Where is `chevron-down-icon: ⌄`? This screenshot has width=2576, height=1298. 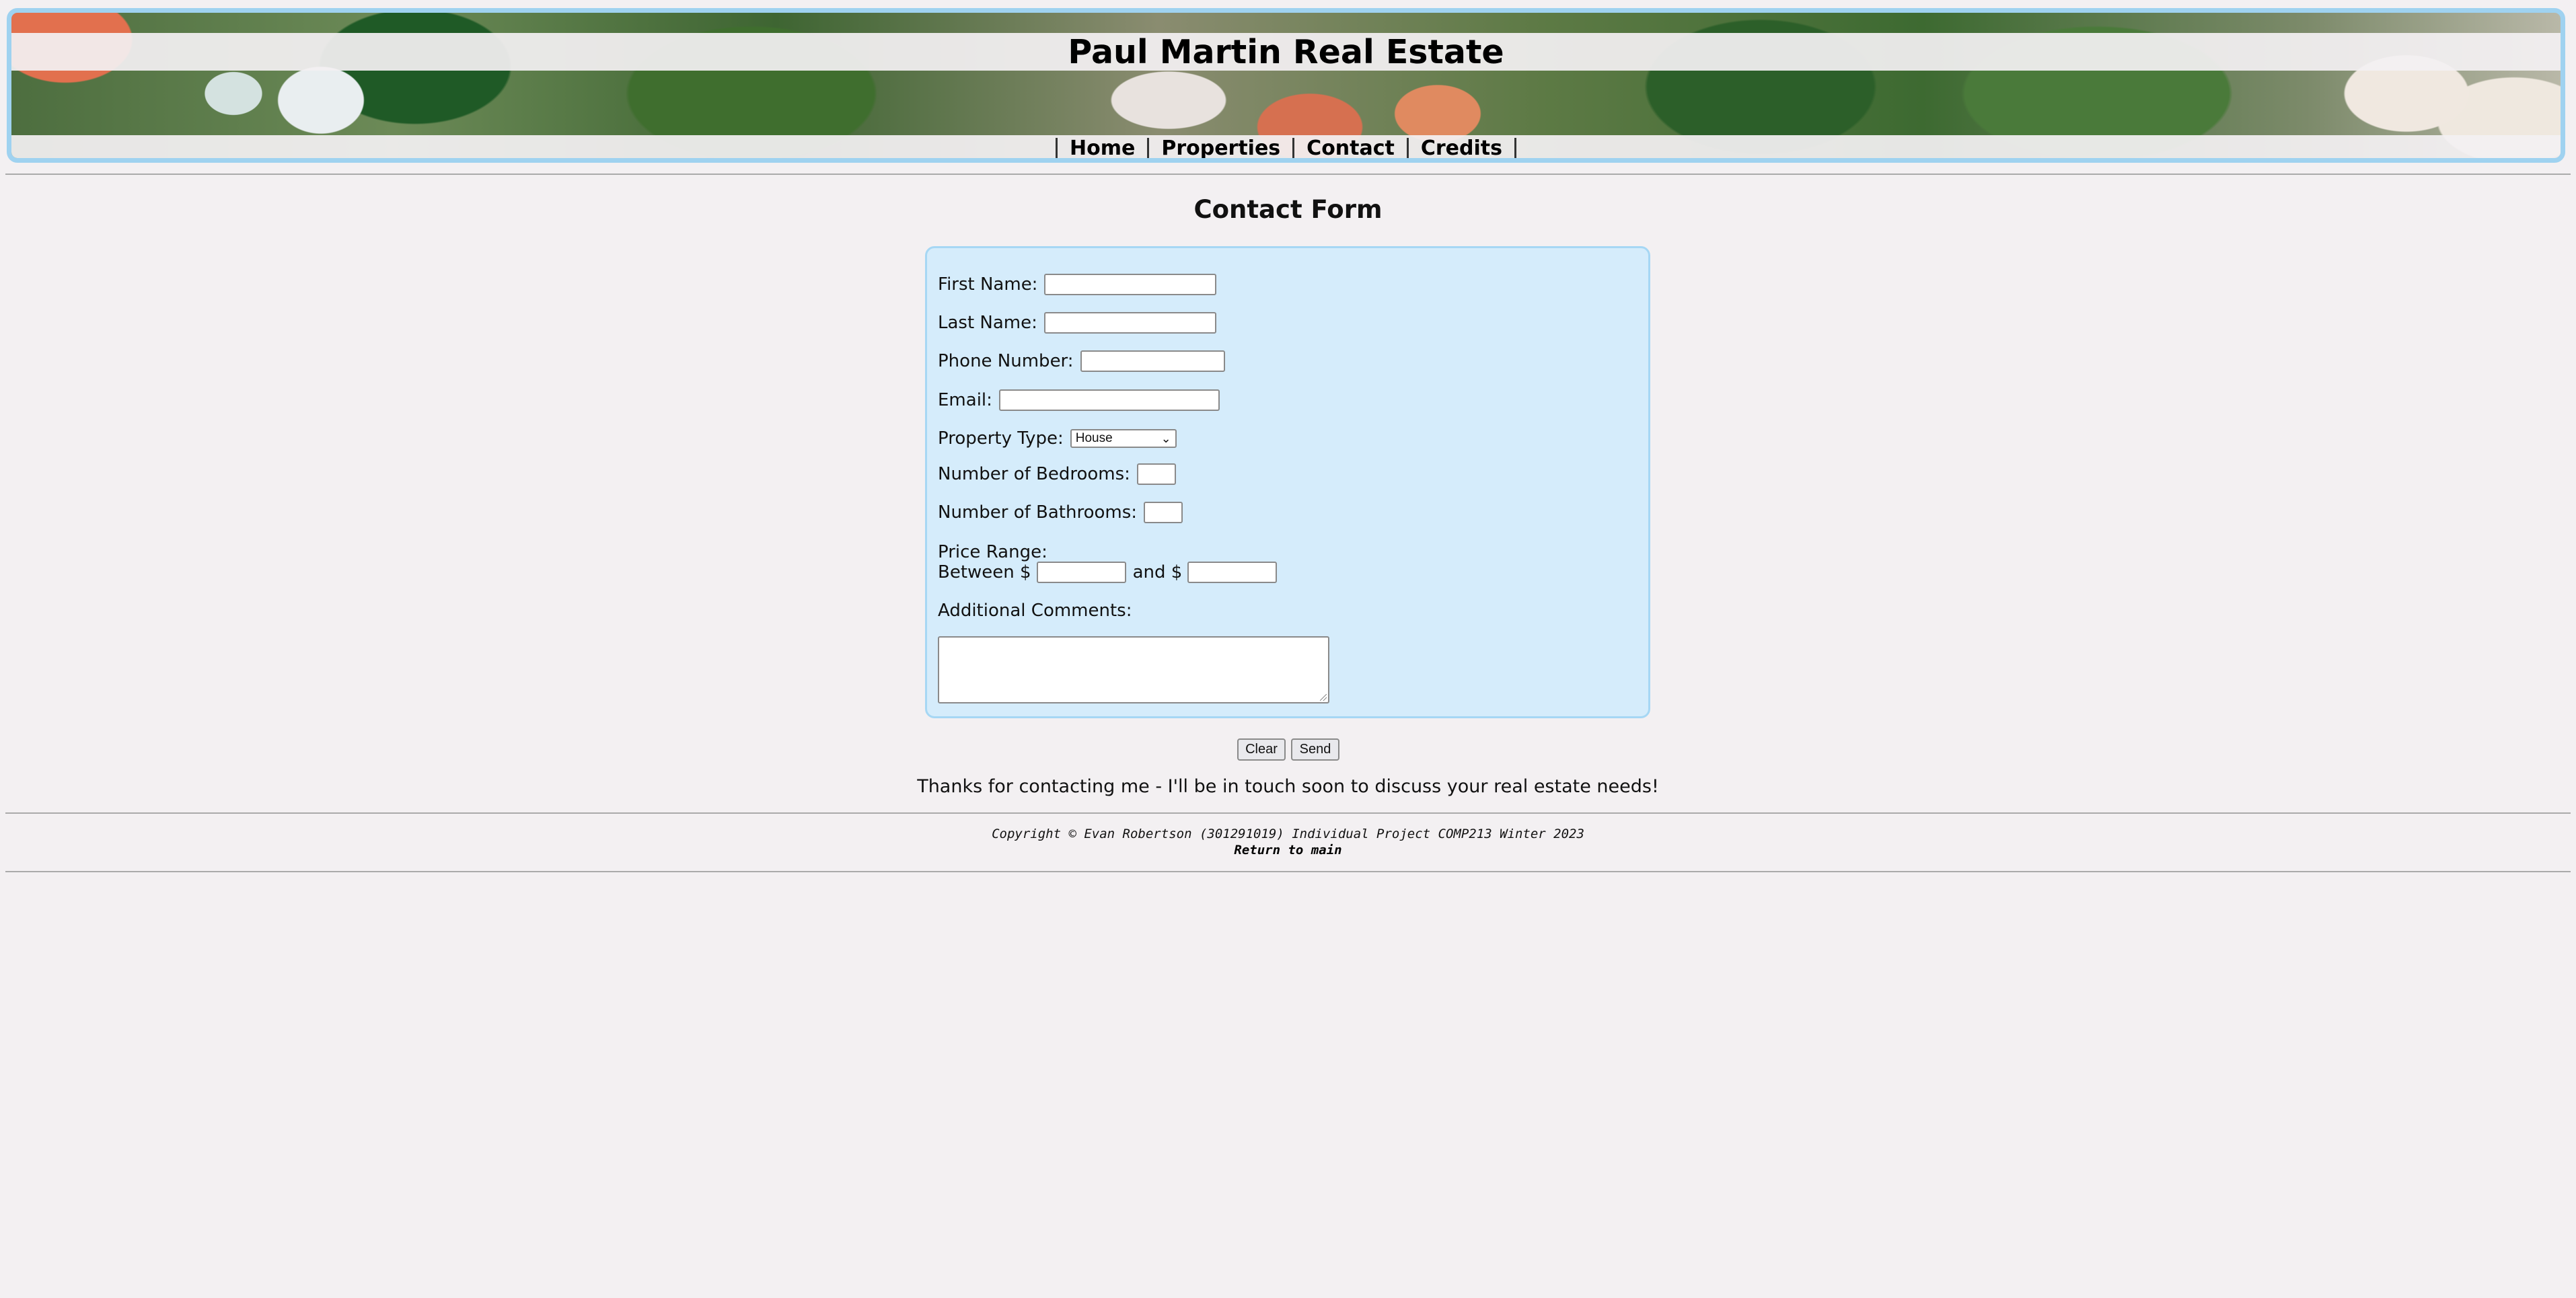
chevron-down-icon: ⌄ is located at coordinates (1166, 438).